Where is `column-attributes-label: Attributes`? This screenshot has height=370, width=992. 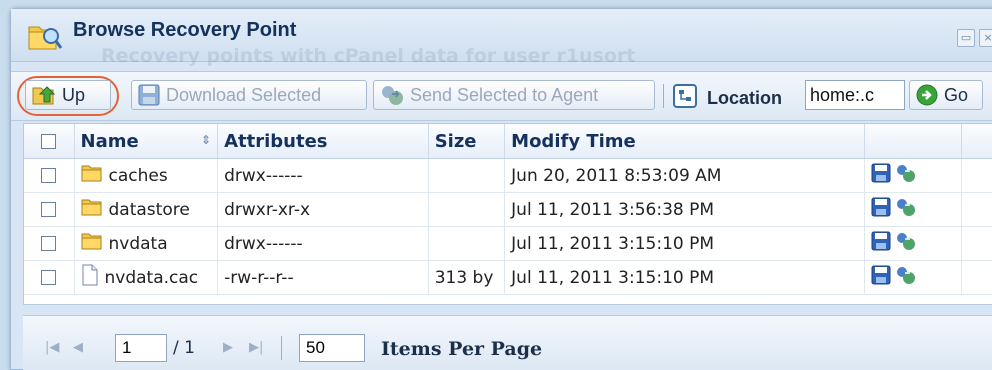
column-attributes-label: Attributes is located at coordinates (276, 141).